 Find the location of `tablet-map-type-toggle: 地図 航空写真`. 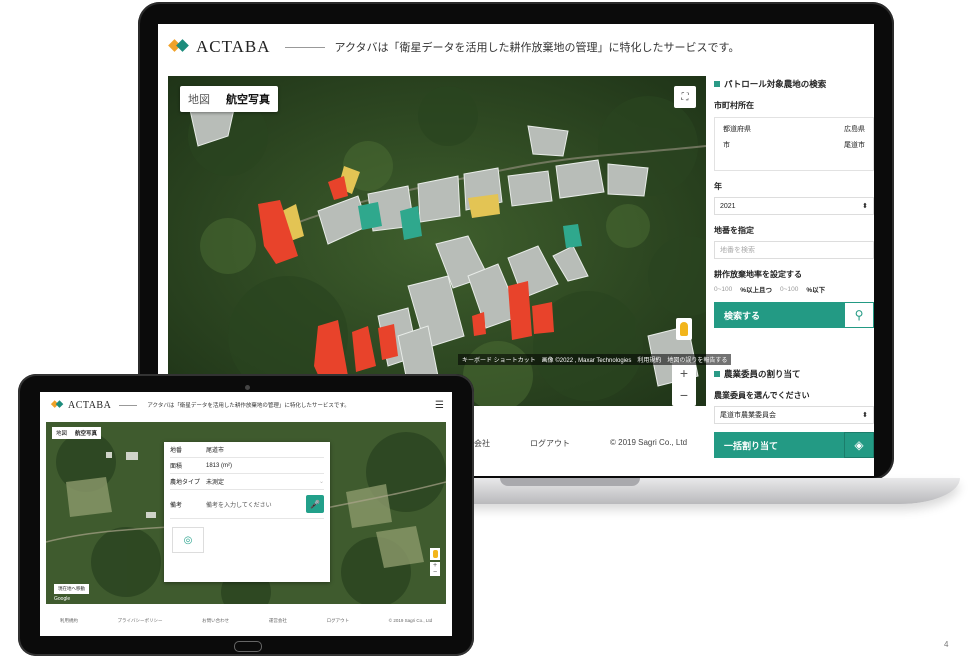

tablet-map-type-toggle: 地図 航空写真 is located at coordinates (77, 433).